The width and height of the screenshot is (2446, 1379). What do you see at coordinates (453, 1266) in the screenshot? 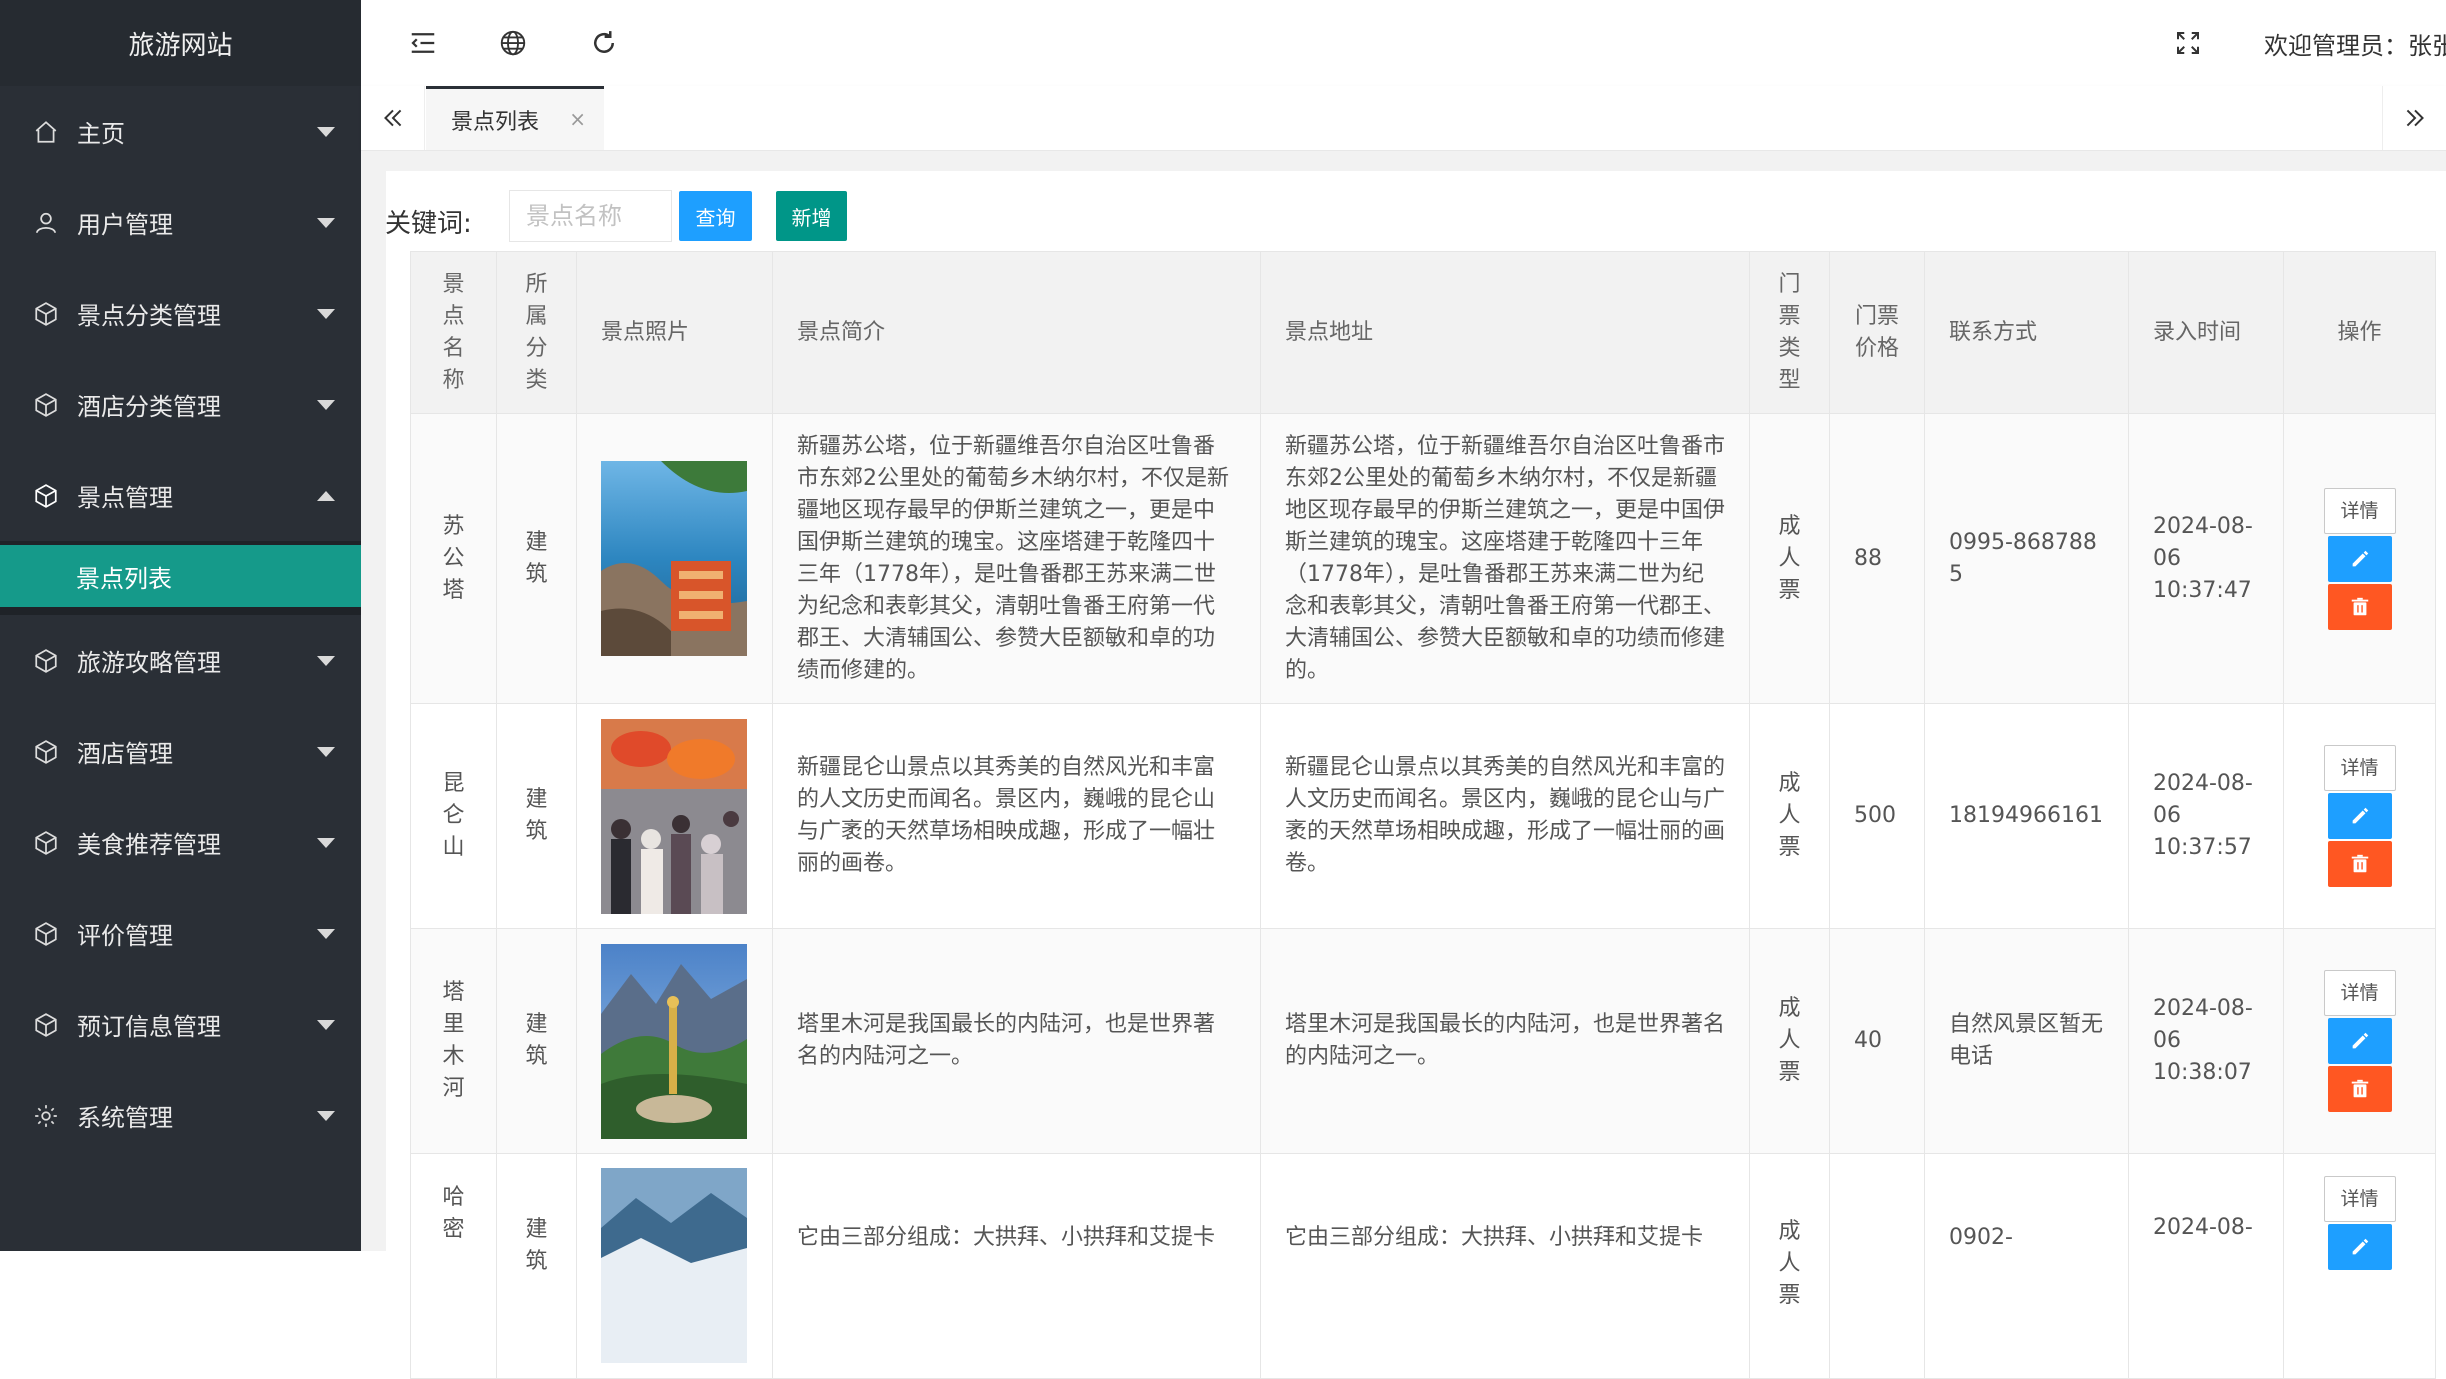
I see `cell-name: 哈密` at bounding box center [453, 1266].